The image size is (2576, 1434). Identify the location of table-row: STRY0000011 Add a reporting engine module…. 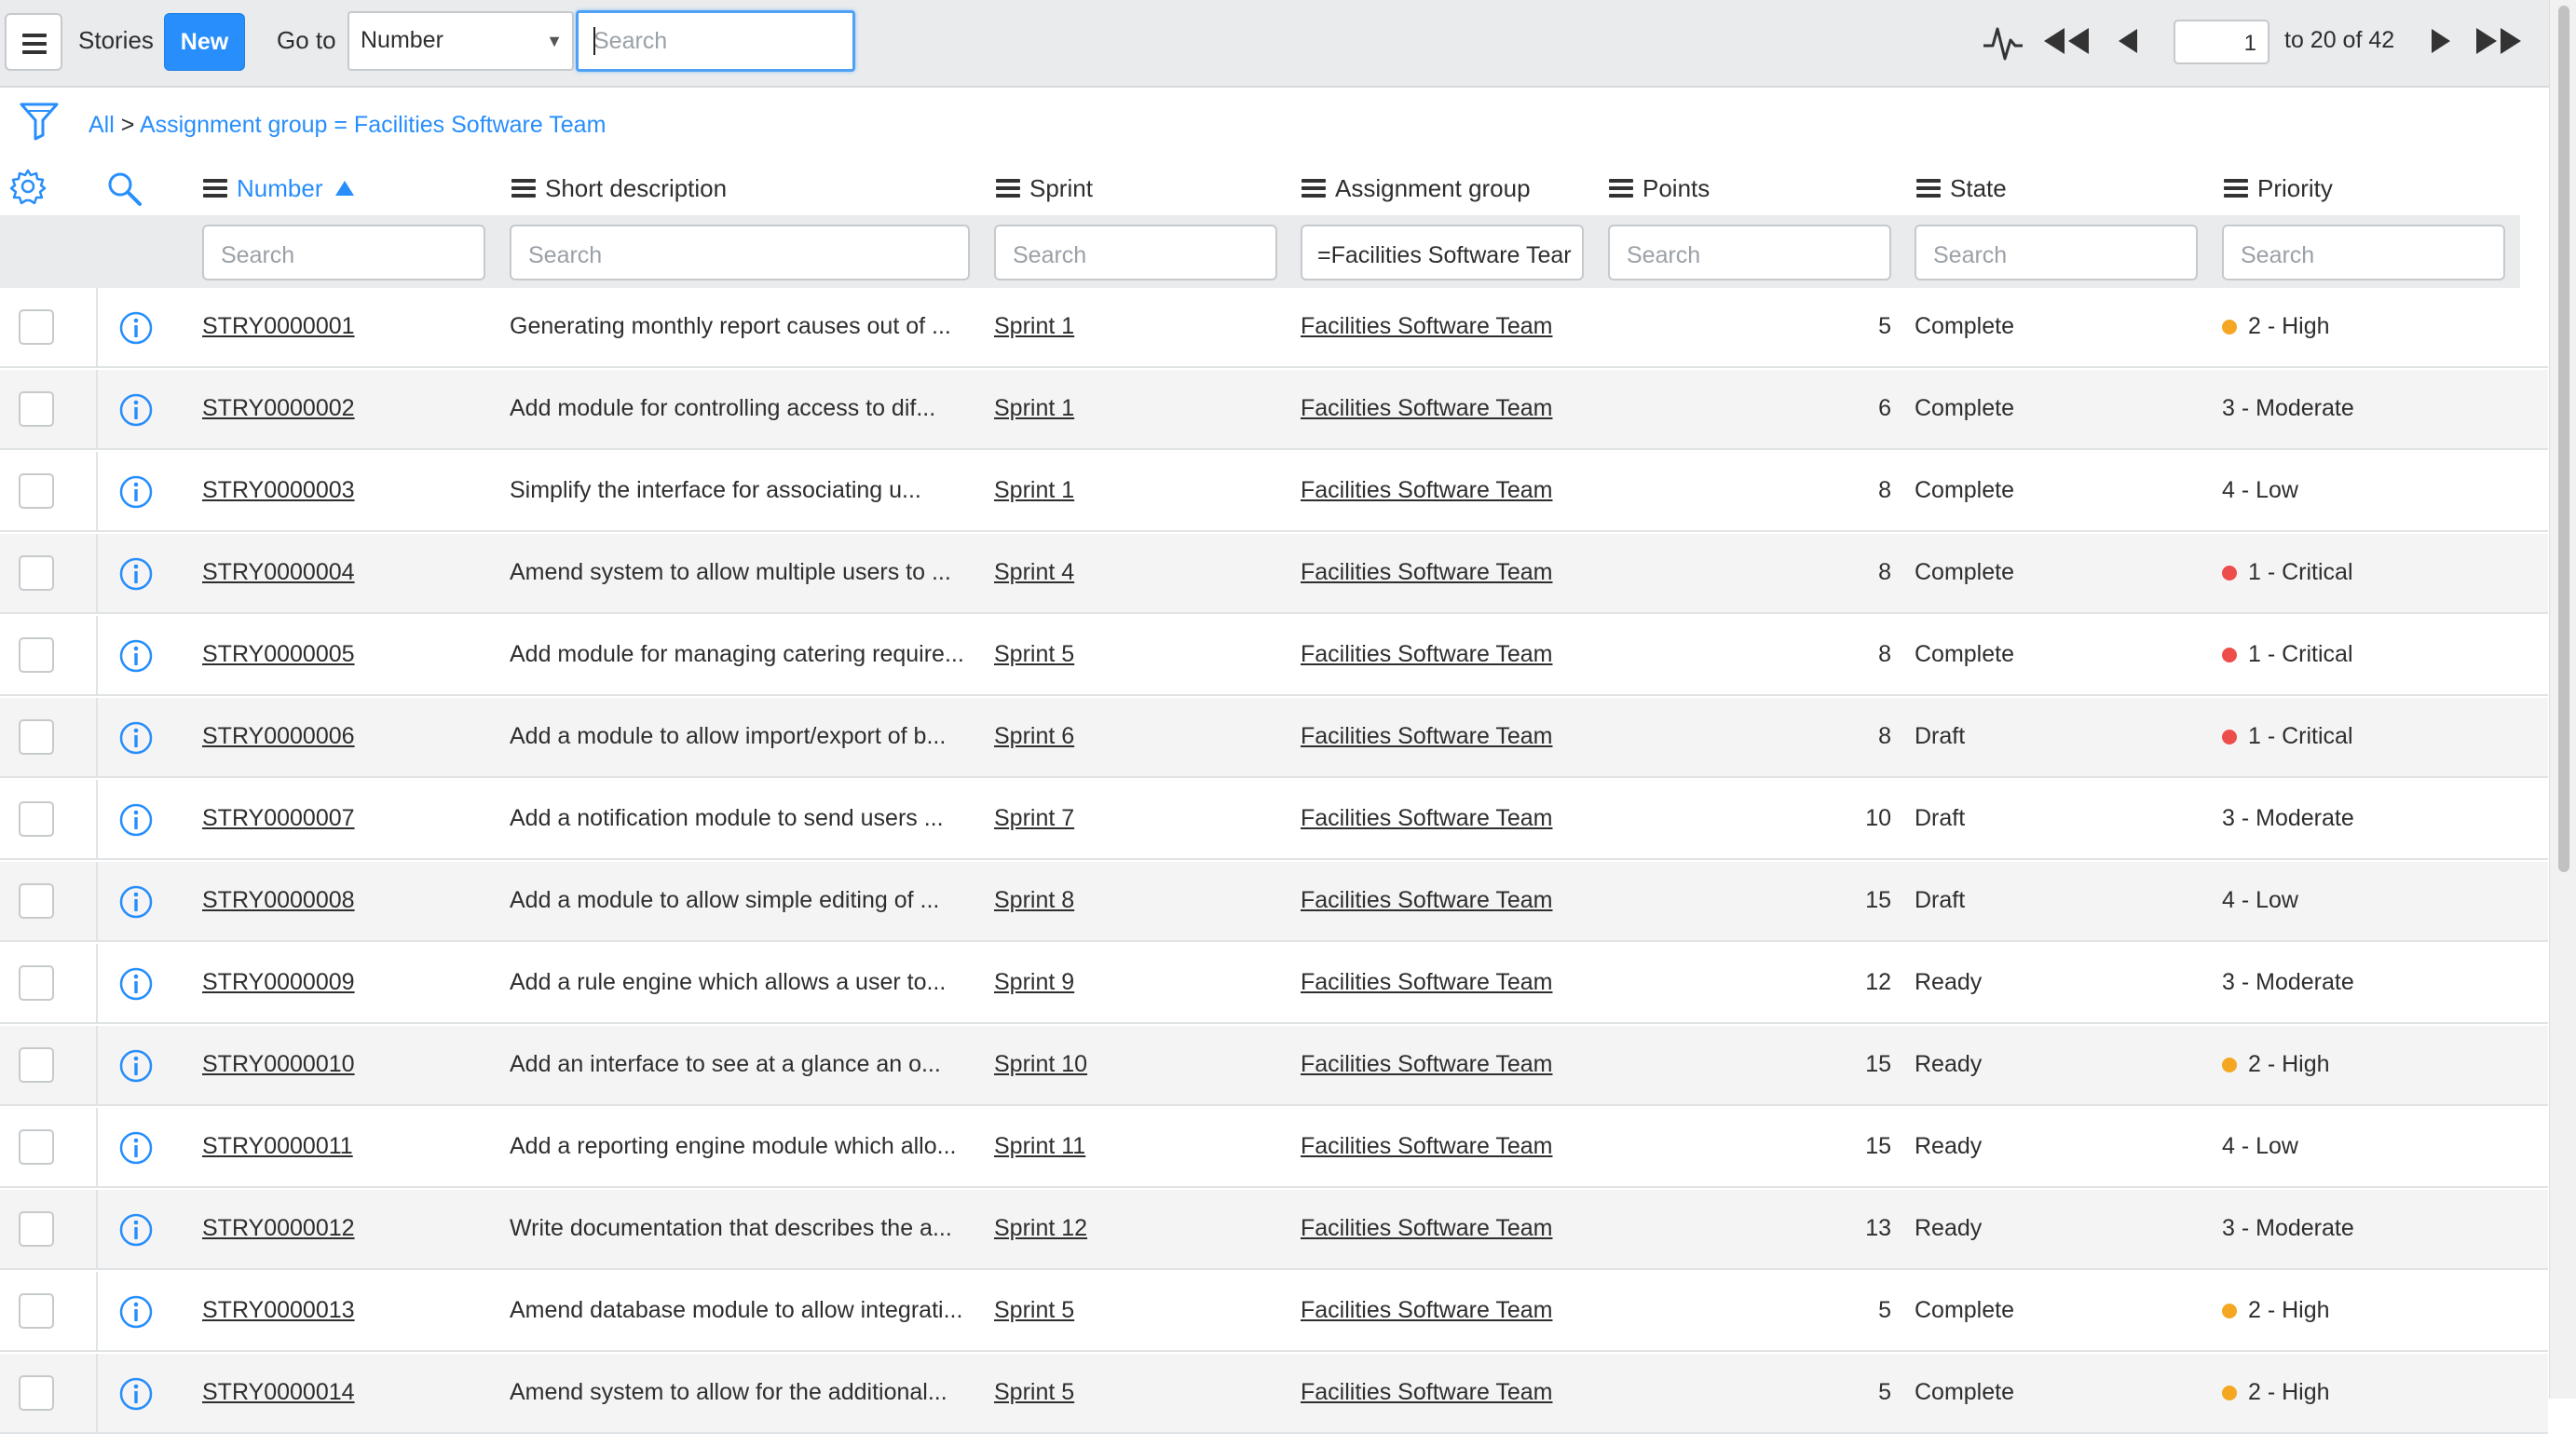
(1274, 1148).